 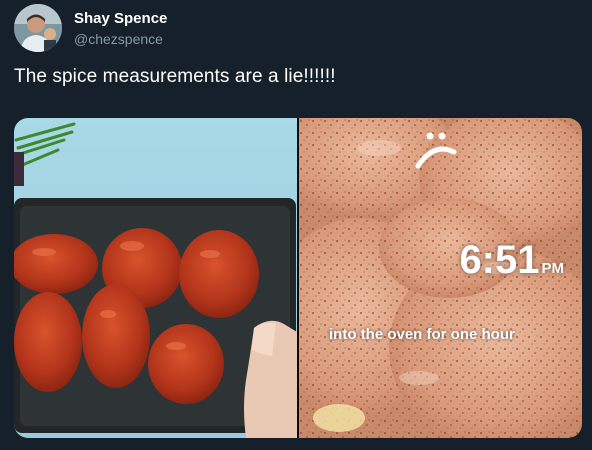 I want to click on avatar, so click(x=38, y=28).